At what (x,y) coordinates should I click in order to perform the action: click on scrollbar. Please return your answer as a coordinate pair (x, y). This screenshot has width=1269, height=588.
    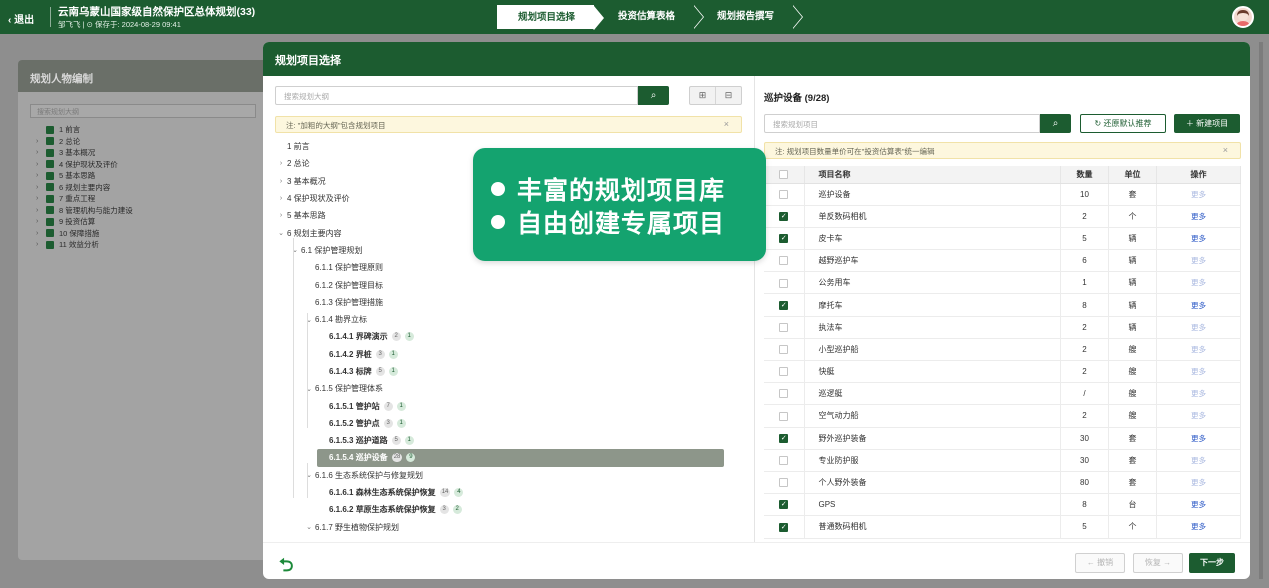
    Looking at the image, I should click on (1261, 310).